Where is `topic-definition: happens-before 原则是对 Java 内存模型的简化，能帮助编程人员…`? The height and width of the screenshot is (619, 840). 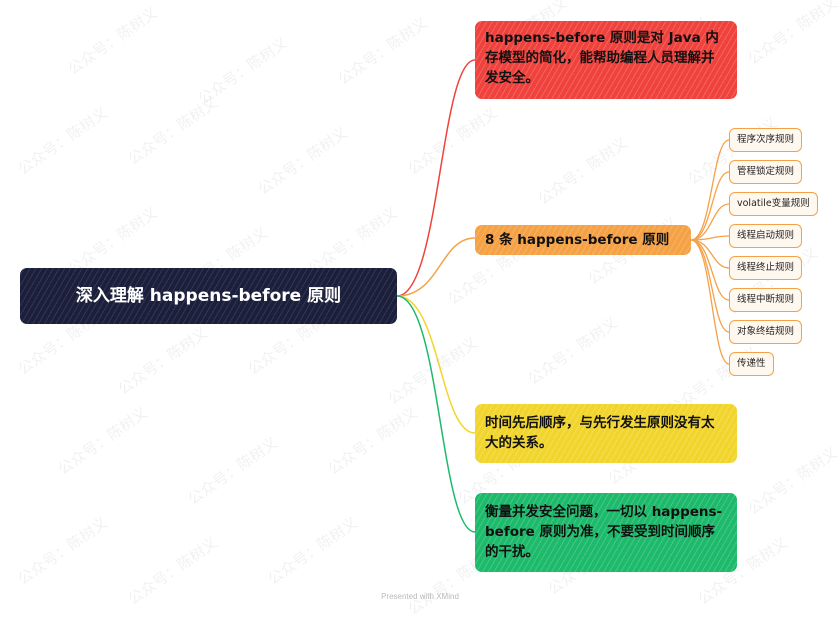 topic-definition: happens-before 原则是对 Java 内存模型的简化，能帮助编程人员… is located at coordinates (606, 60).